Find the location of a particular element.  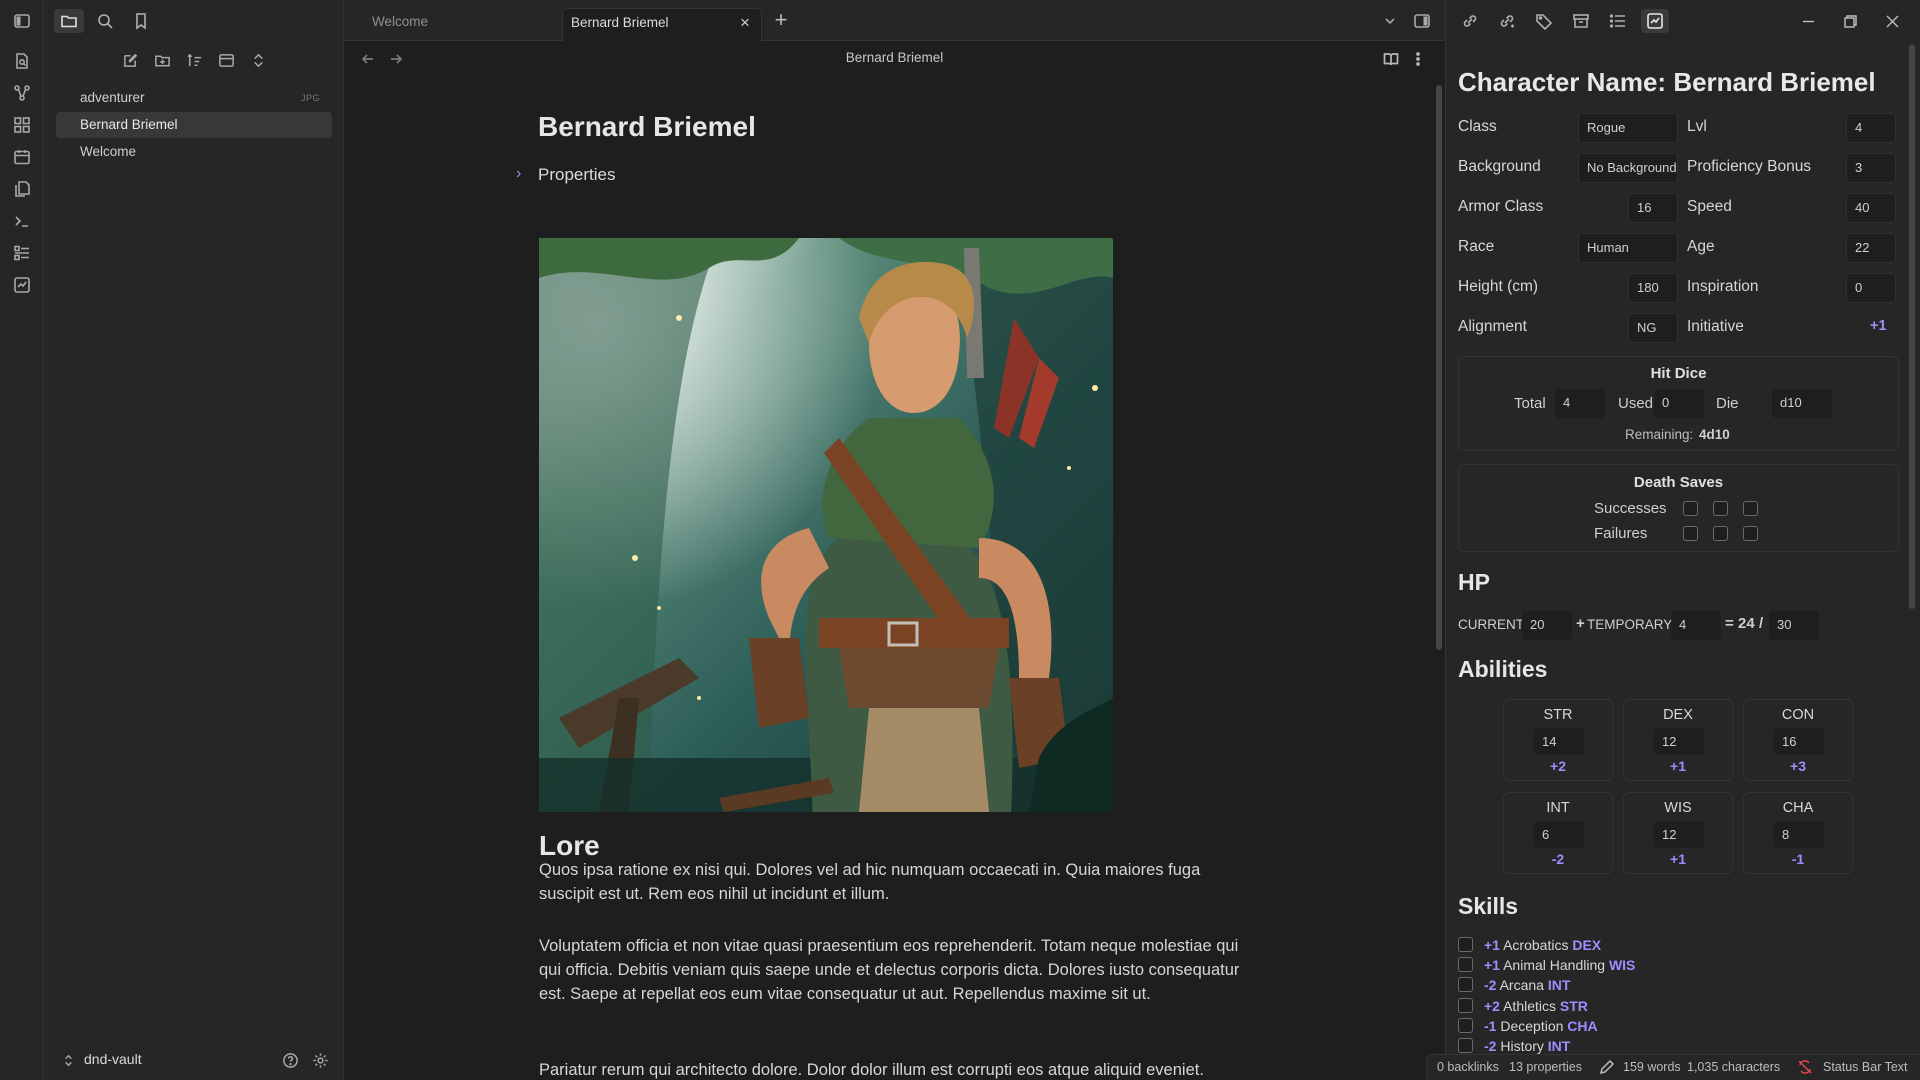

file-item-adventurer: adventurer JPG is located at coordinates (194, 98).